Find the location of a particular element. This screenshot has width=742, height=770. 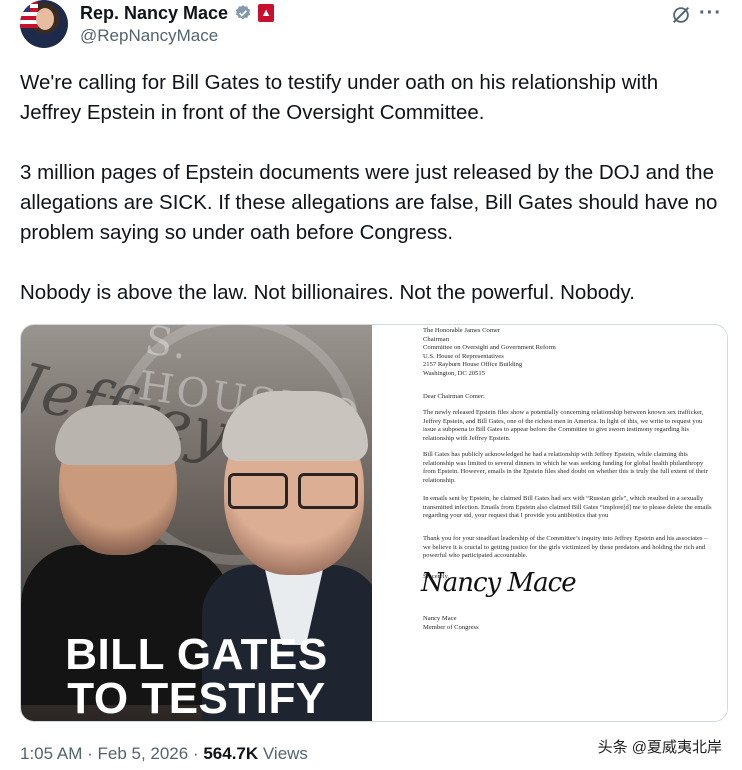

views-count: 564.7K is located at coordinates (231, 753).